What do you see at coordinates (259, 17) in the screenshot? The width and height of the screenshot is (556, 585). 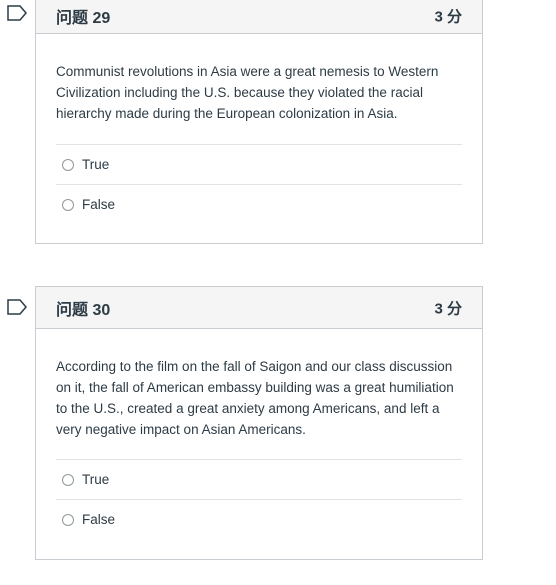 I see `question-header: 问题 29 3 分` at bounding box center [259, 17].